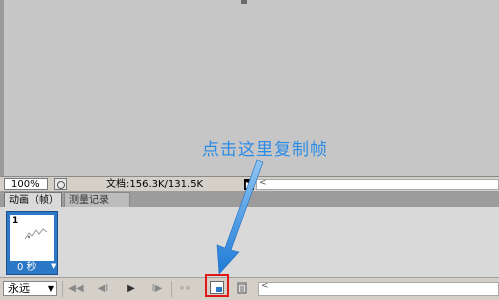 The width and height of the screenshot is (499, 300). What do you see at coordinates (377, 184) in the screenshot?
I see `horizontal-scrollbar: <` at bounding box center [377, 184].